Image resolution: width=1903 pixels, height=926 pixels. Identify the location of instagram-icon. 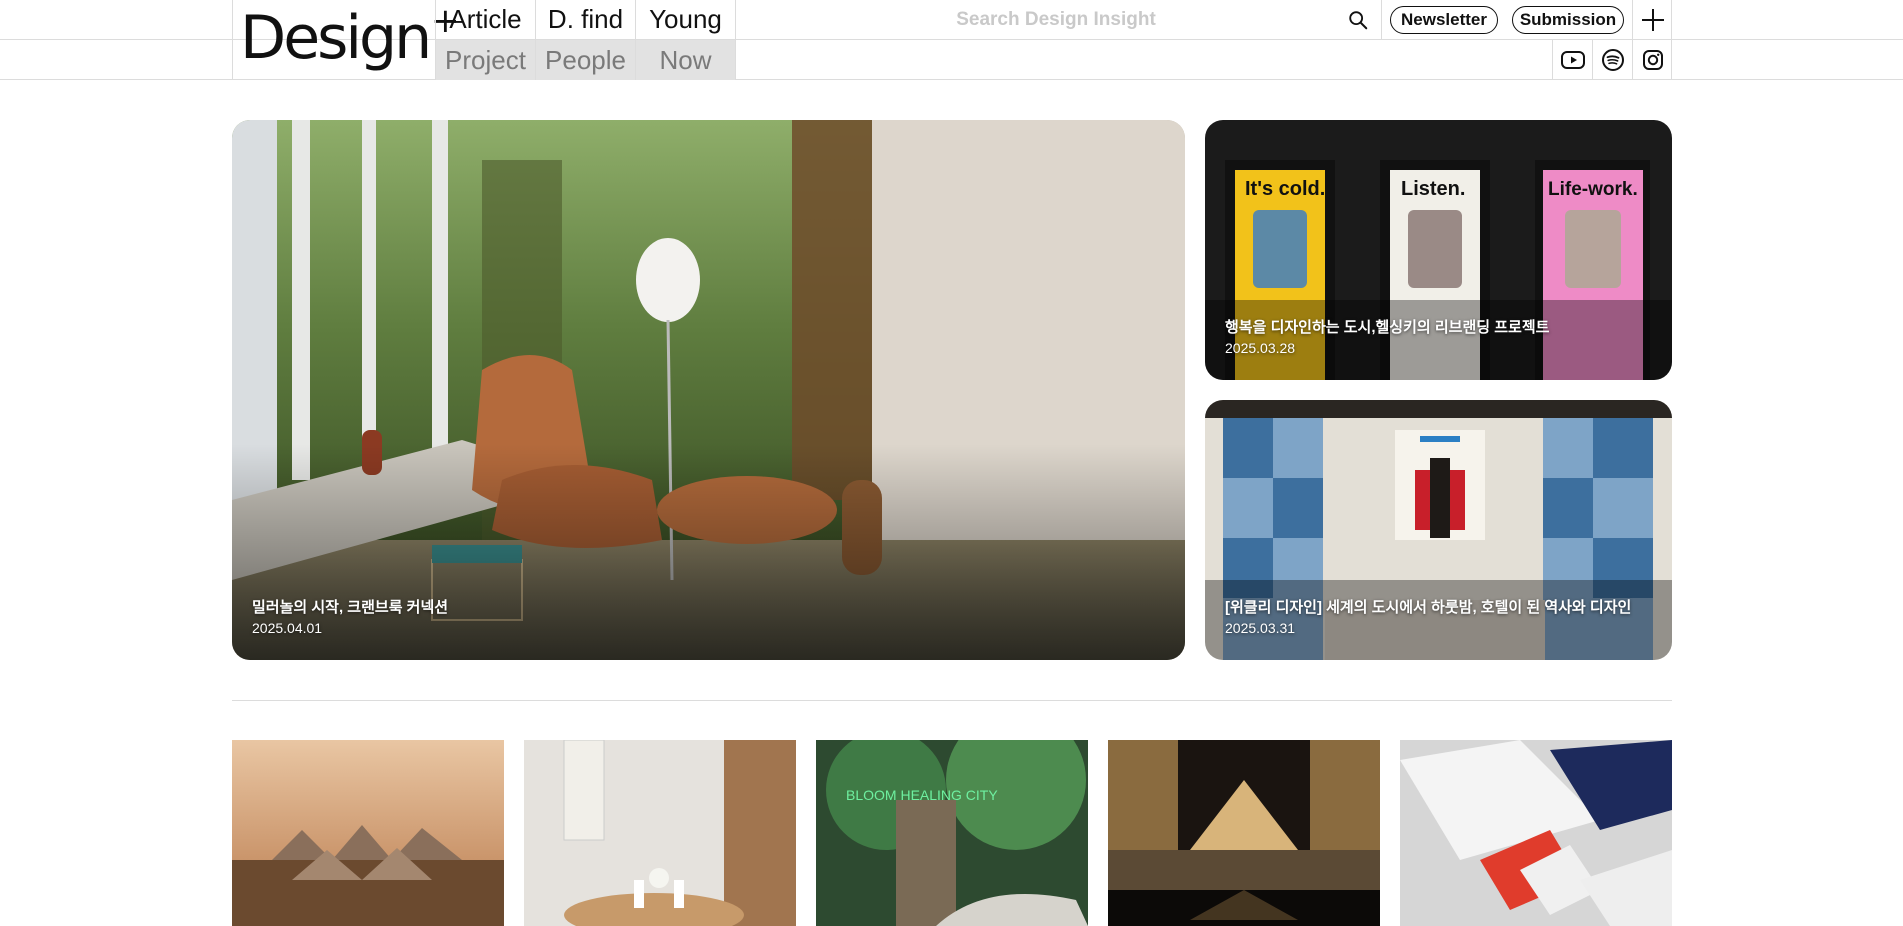
(1652, 60).